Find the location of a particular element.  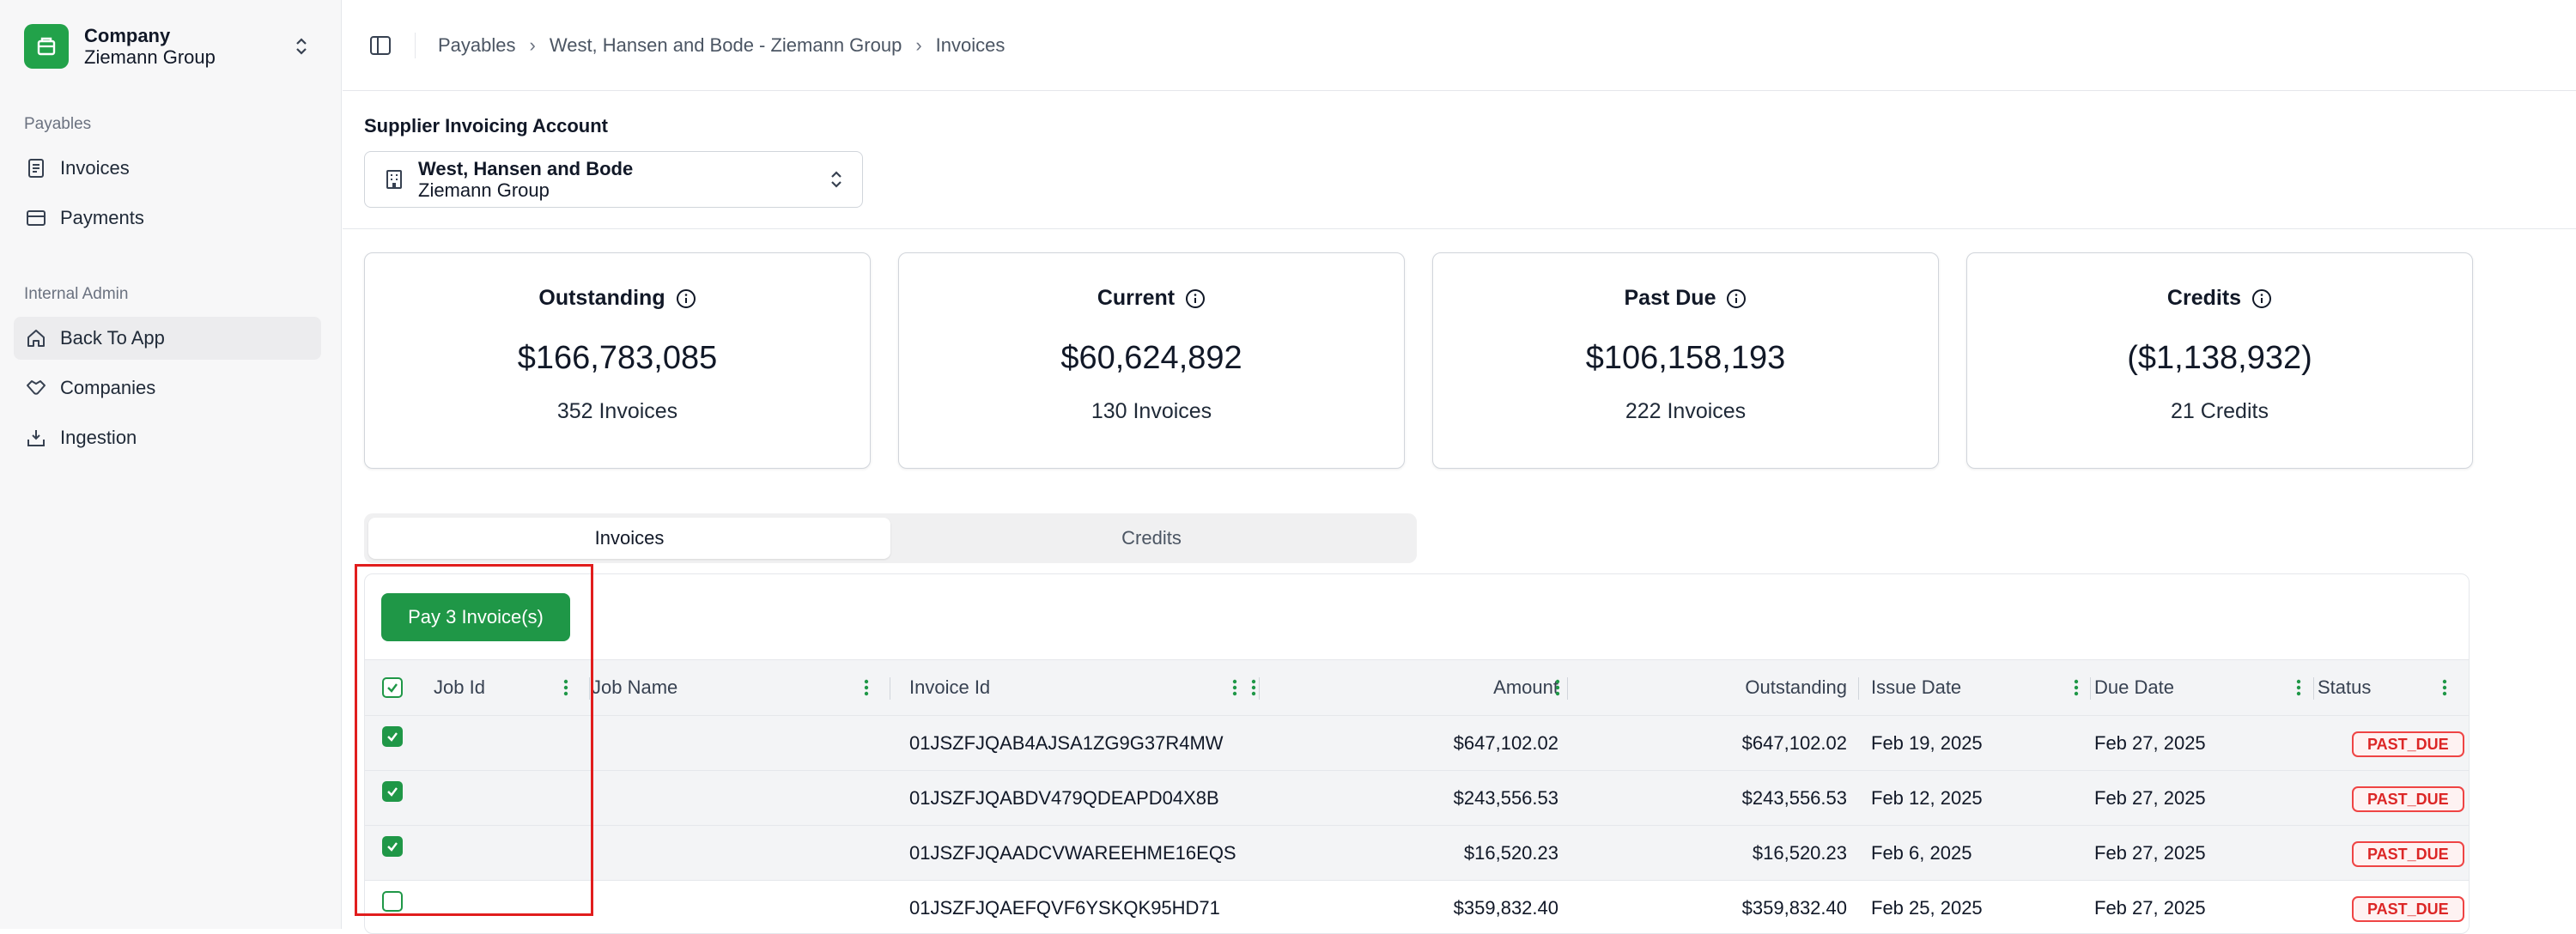

handshake-icon is located at coordinates (36, 388).